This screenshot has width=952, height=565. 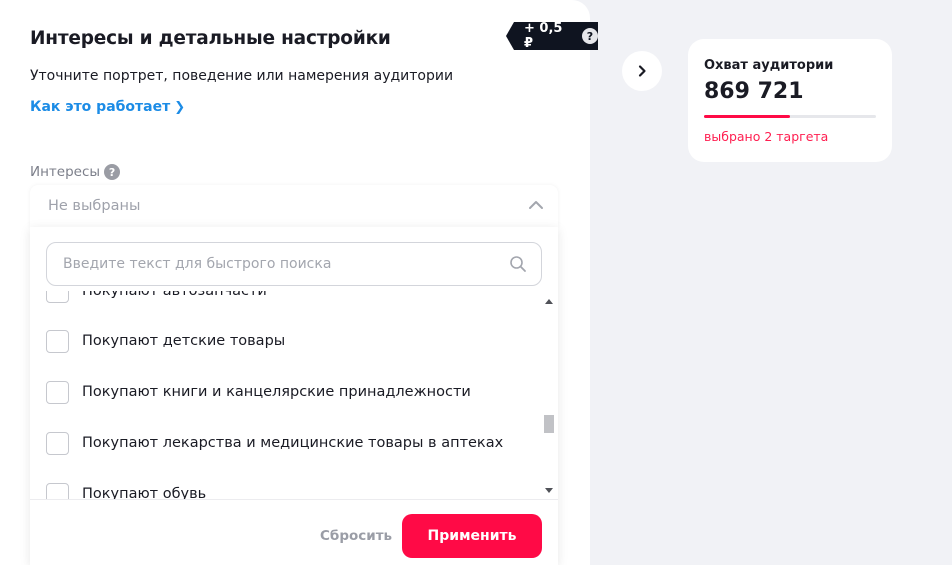 What do you see at coordinates (210, 38) in the screenshot?
I see `page-title: Интересы и детальные настройки` at bounding box center [210, 38].